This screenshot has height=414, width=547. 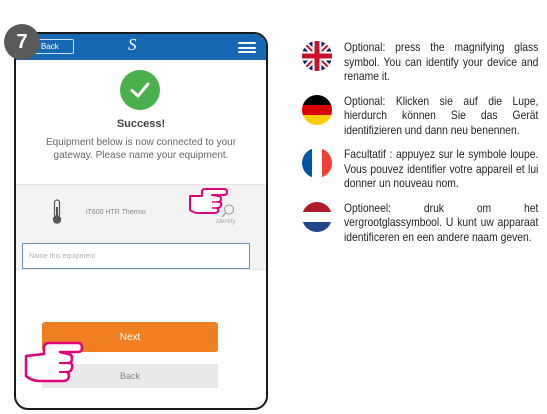 What do you see at coordinates (317, 216) in the screenshot?
I see `nl-flag-icon` at bounding box center [317, 216].